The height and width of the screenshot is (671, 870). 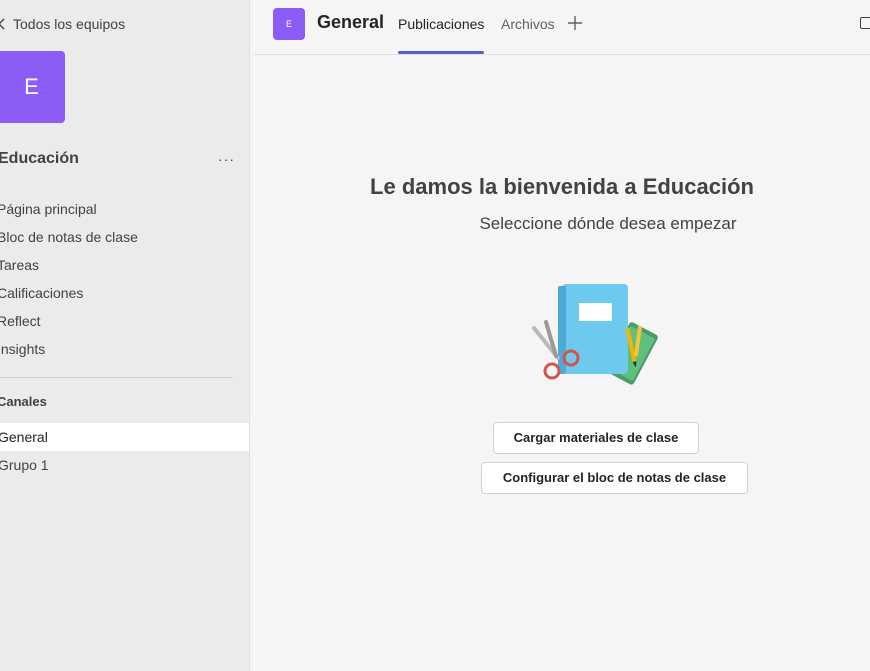 I want to click on channel-title: General, so click(x=351, y=22).